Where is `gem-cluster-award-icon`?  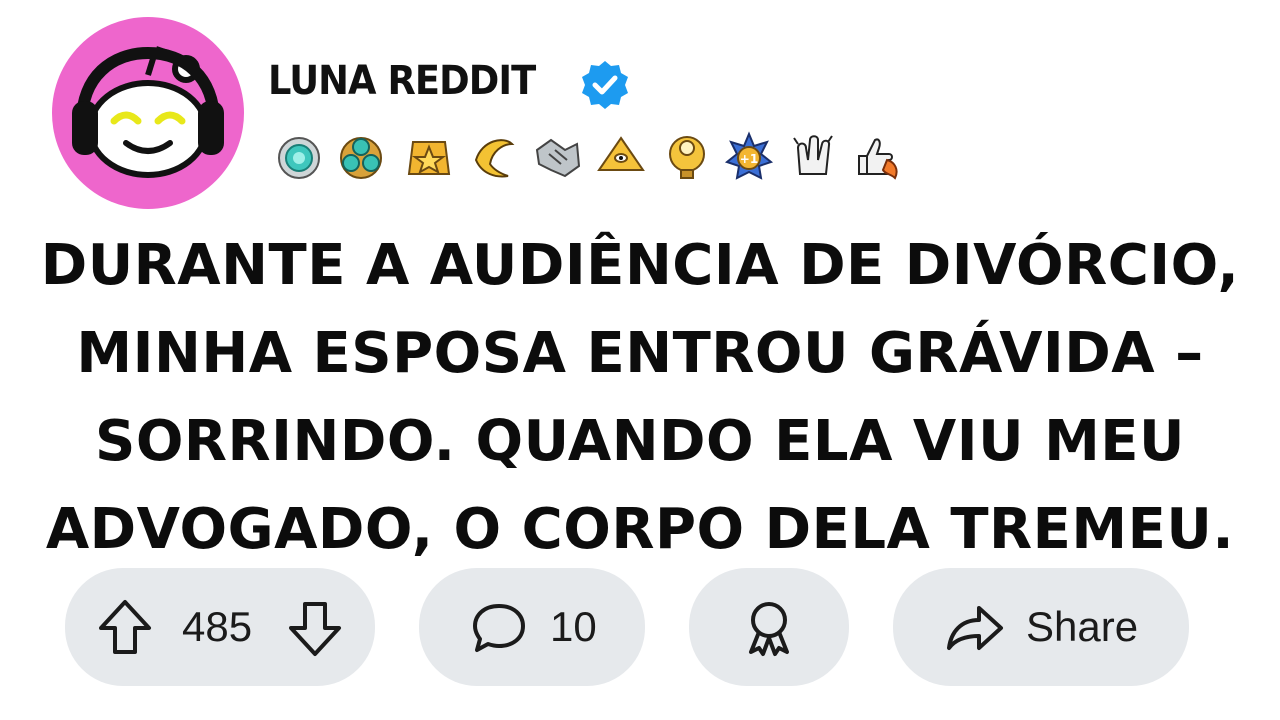
gem-cluster-award-icon is located at coordinates (361, 158).